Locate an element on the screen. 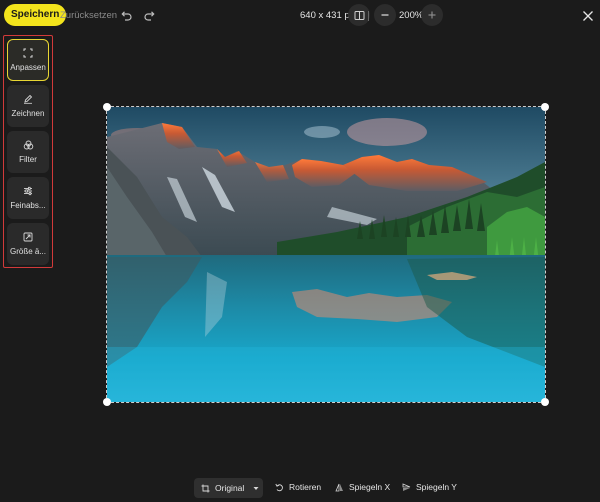 This screenshot has width=600, height=502. chevron-down-icon is located at coordinates (256, 488).